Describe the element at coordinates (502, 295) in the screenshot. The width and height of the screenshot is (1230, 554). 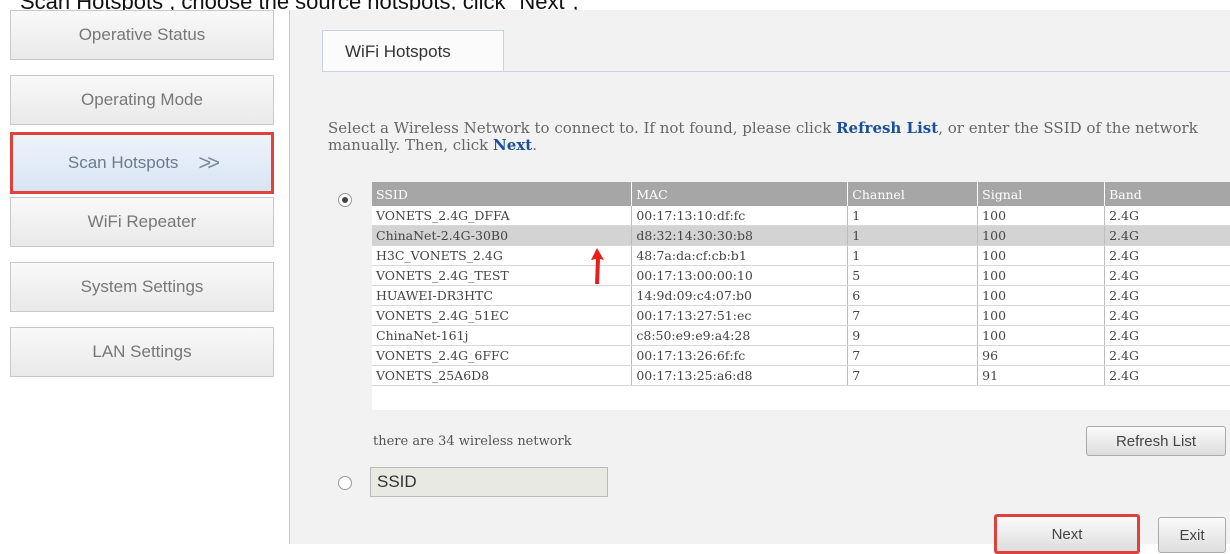
I see `table-cell: HUAWEI-DR3HTC` at that location.